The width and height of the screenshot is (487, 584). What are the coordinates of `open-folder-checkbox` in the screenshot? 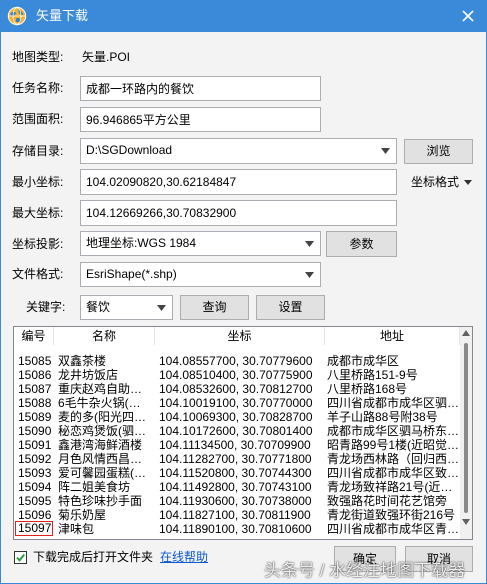 It's located at (20, 557).